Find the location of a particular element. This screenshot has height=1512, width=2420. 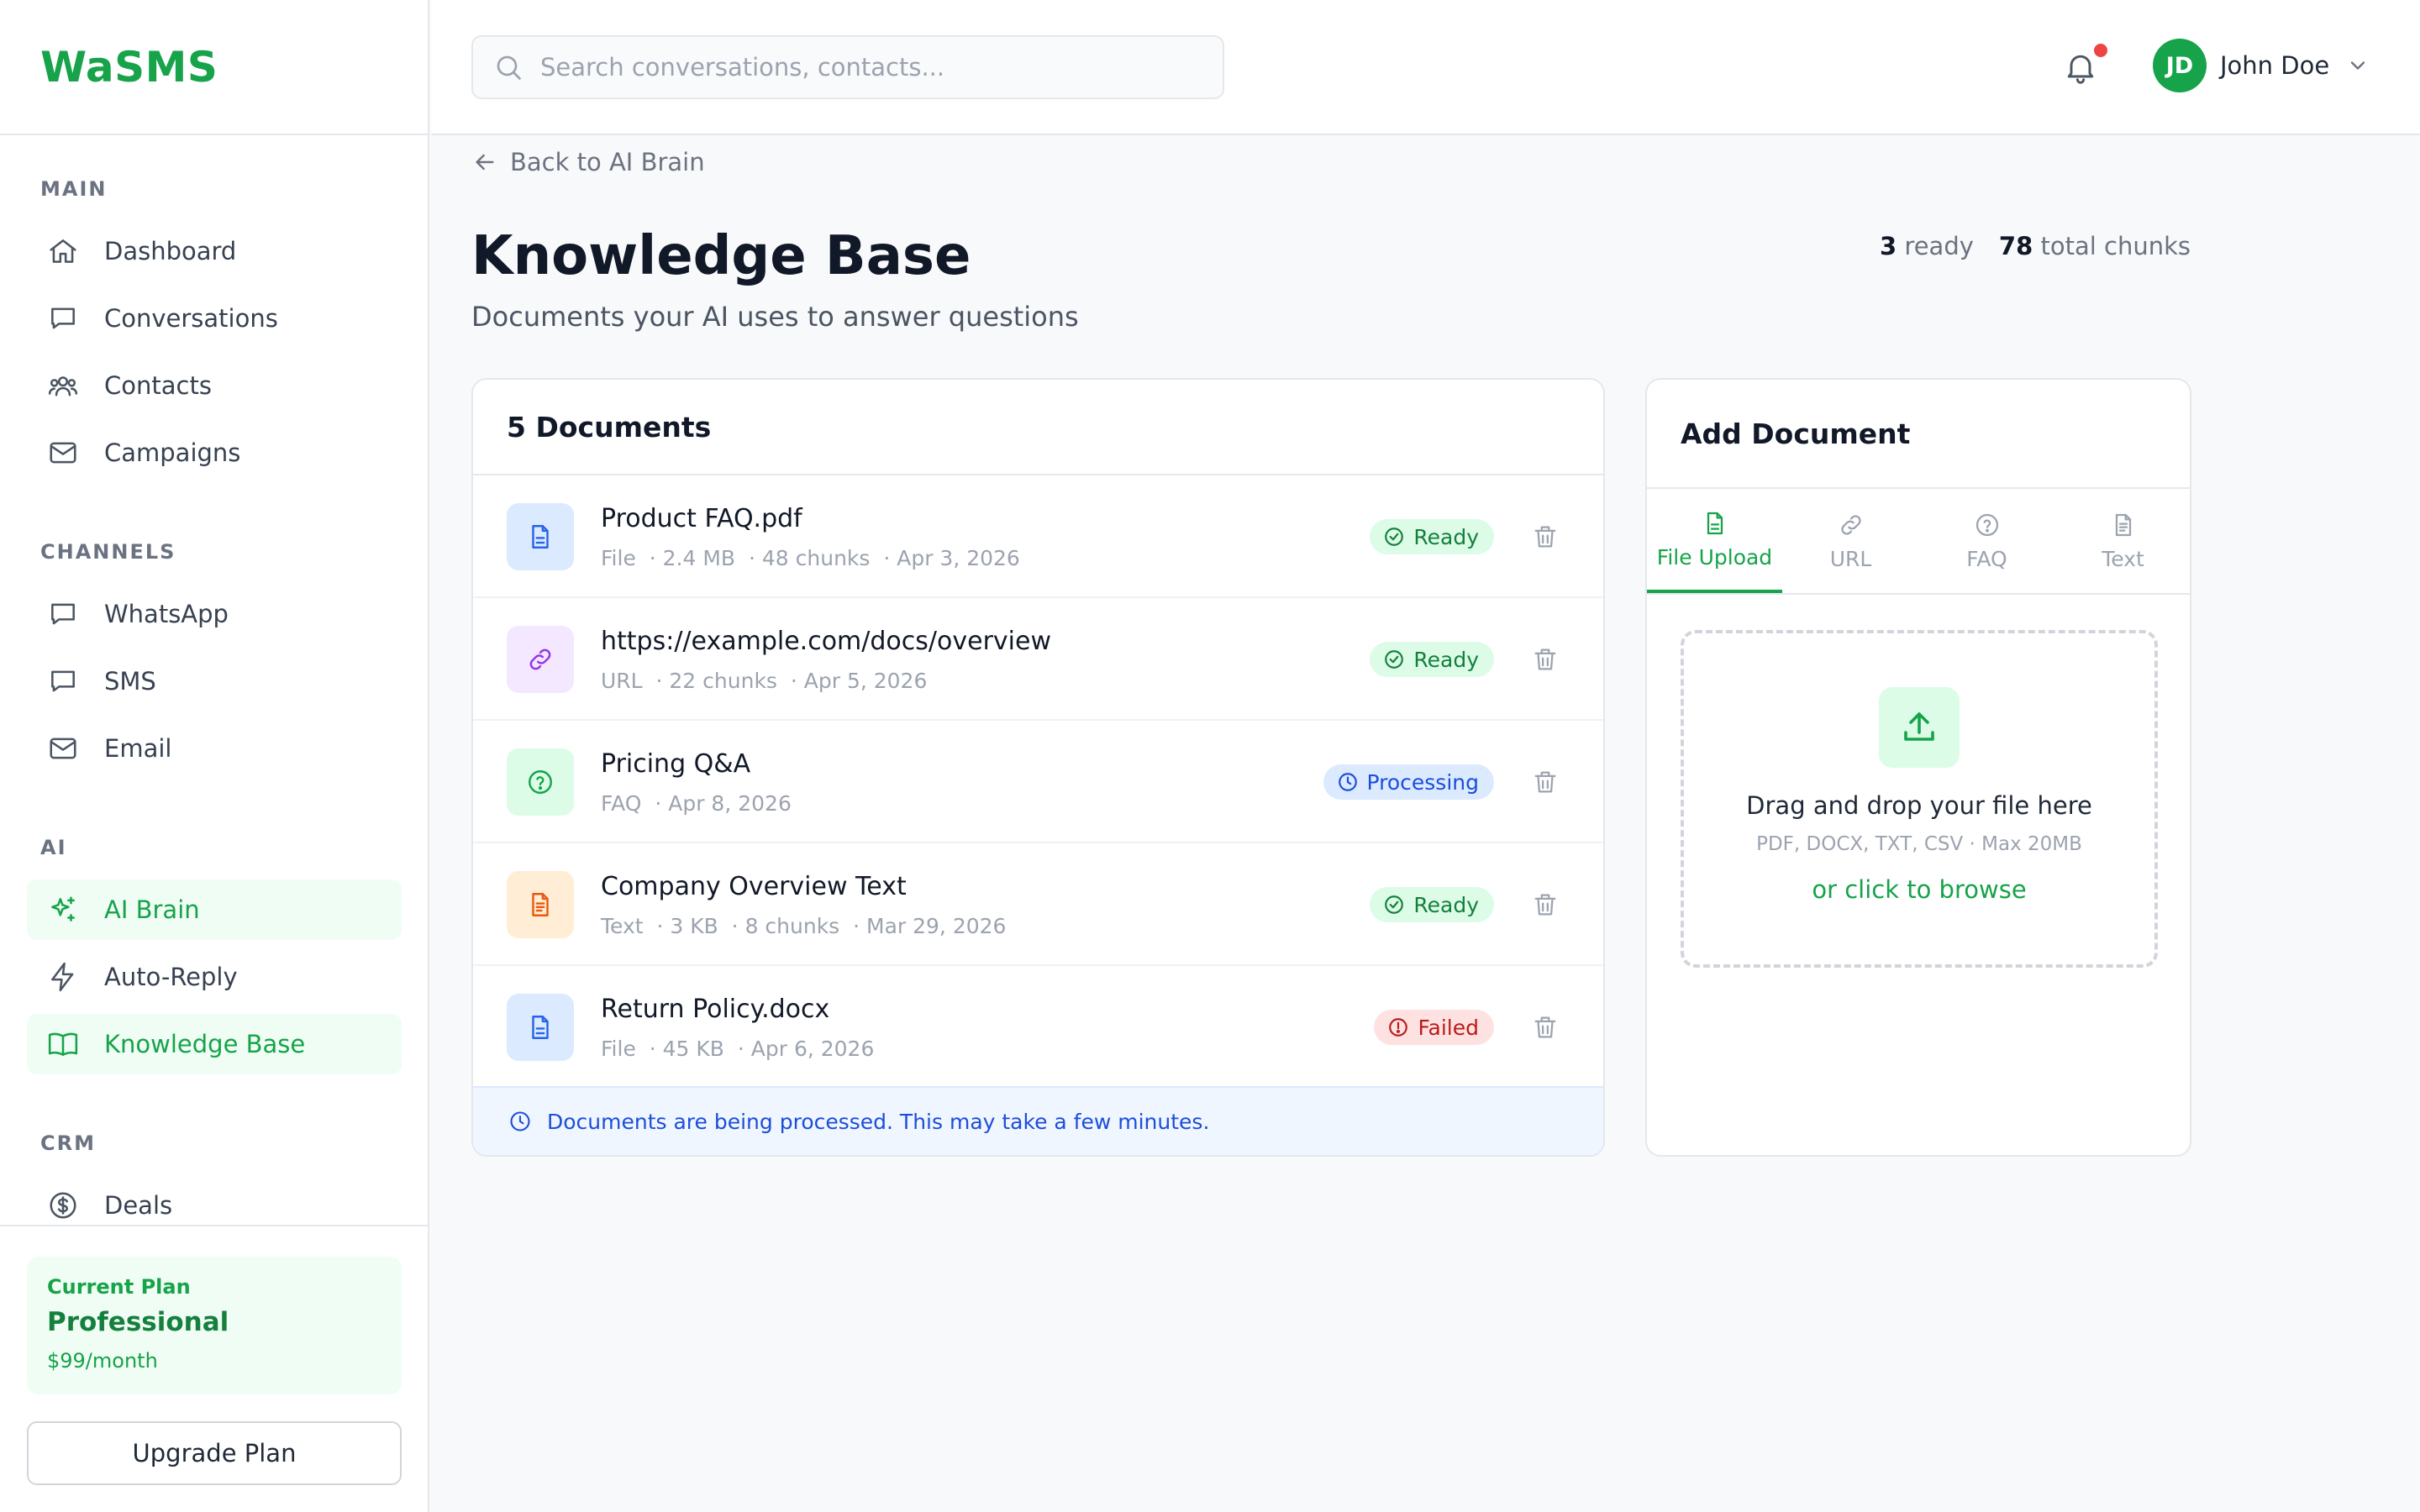

sidebar-item-ai-brain: AI Brain is located at coordinates (214, 909).